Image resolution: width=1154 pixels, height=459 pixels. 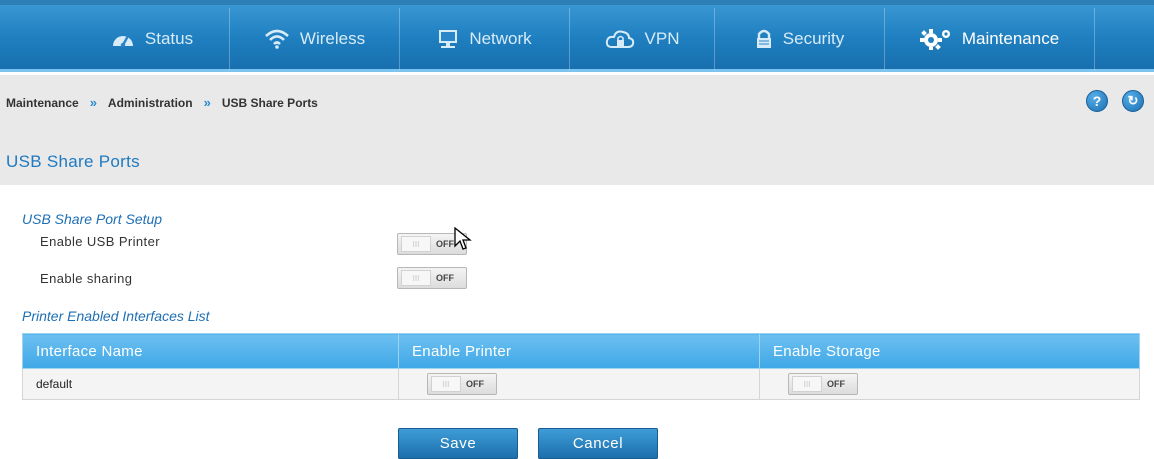 I want to click on wifi-icon, so click(x=277, y=39).